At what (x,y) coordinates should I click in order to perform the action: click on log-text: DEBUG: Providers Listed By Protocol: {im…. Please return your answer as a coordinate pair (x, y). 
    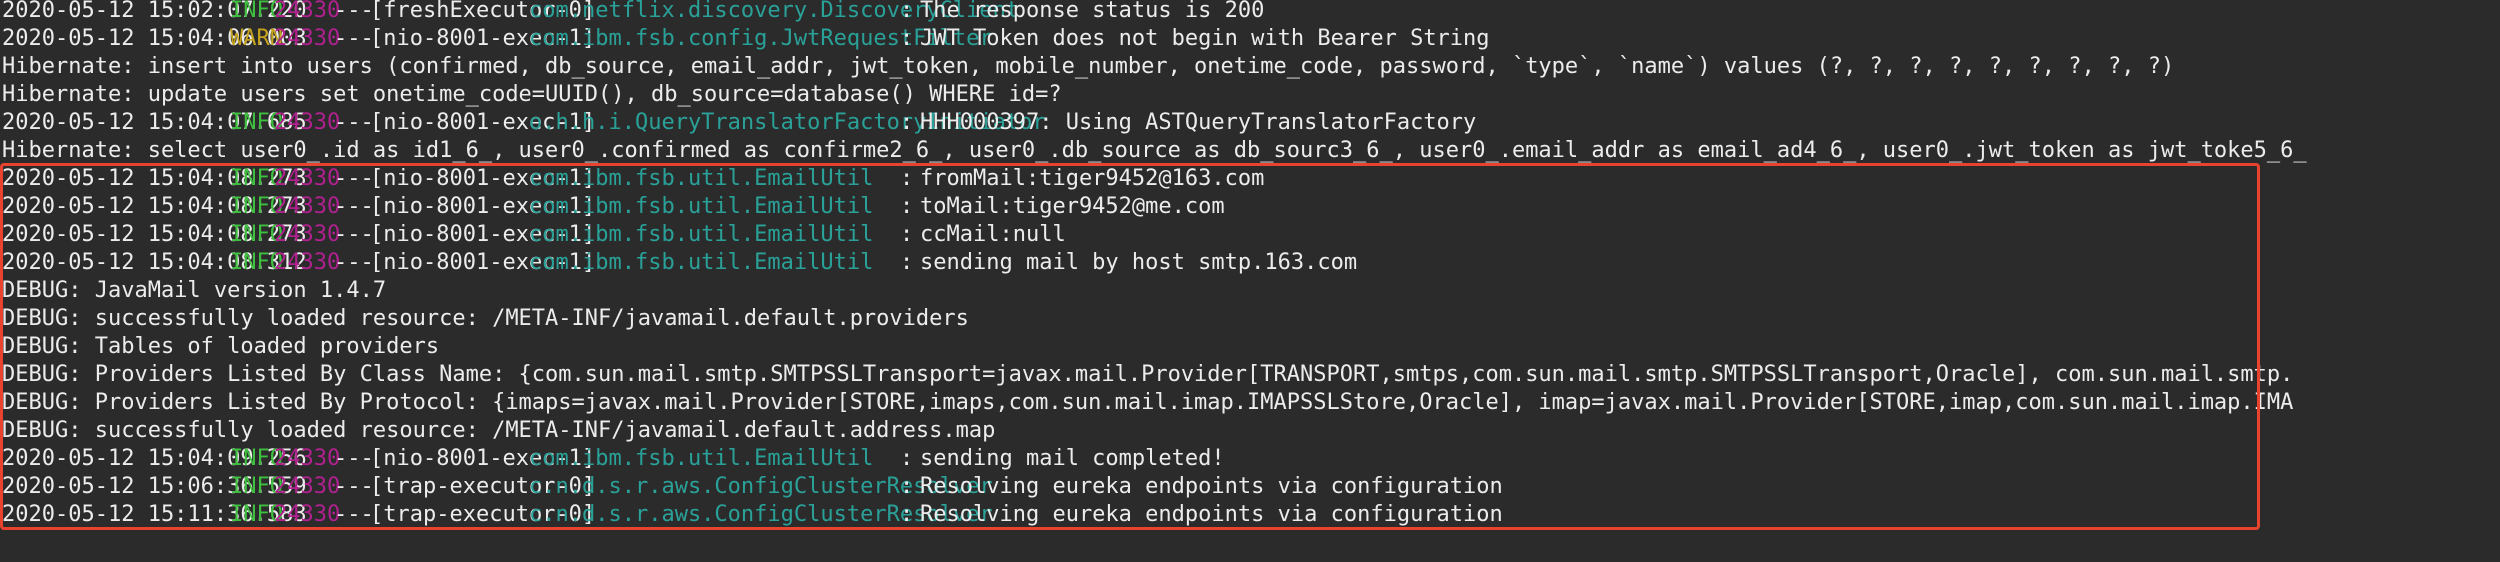
    Looking at the image, I should click on (1148, 402).